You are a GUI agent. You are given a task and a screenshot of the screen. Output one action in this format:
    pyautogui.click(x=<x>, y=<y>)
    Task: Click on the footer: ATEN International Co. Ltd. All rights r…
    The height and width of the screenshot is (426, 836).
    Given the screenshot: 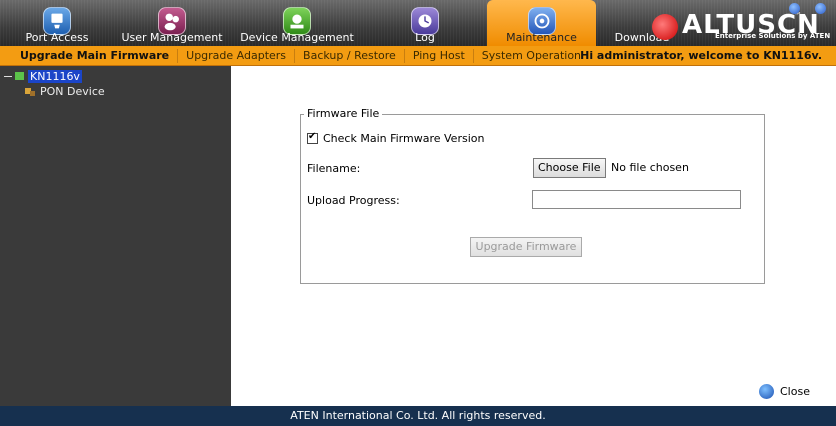 What is the action you would take?
    pyautogui.click(x=418, y=416)
    